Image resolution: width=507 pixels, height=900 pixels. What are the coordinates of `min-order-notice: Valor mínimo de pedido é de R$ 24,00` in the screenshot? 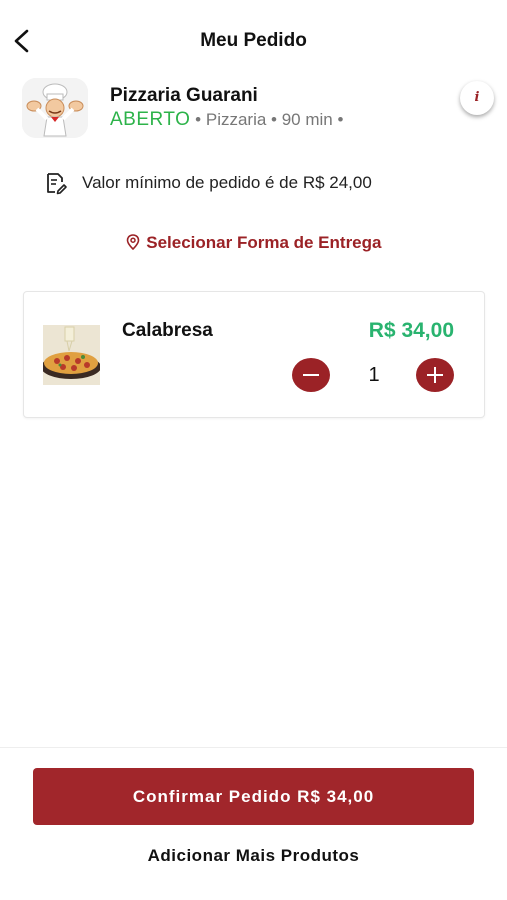 It's located at (208, 183).